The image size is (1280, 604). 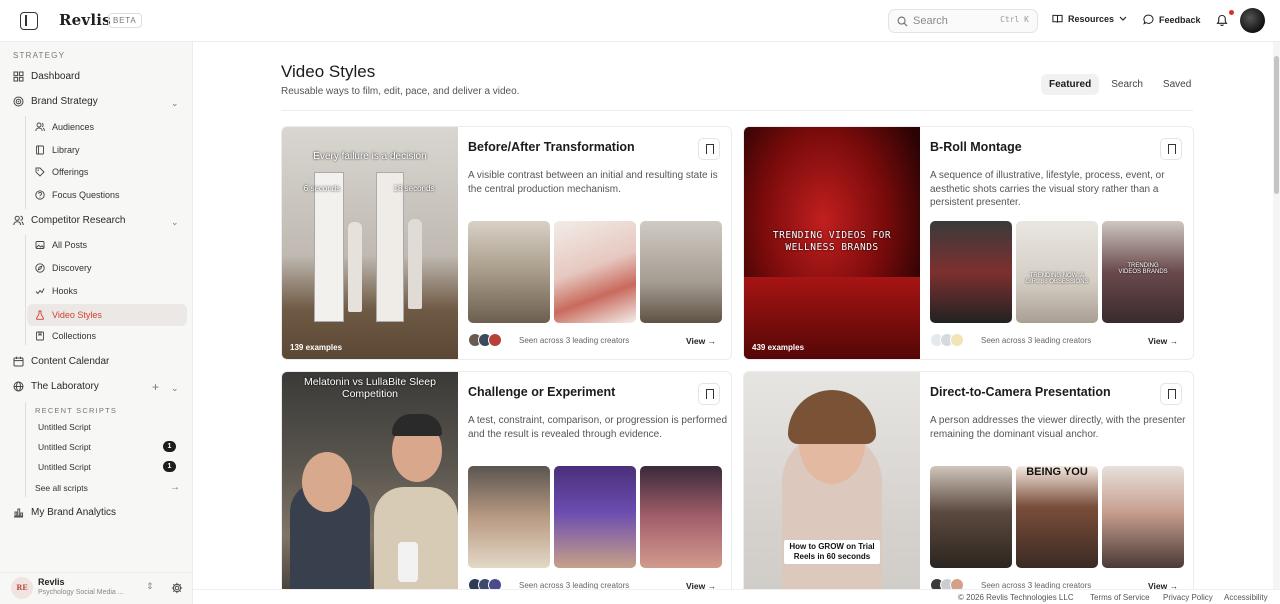 What do you see at coordinates (39, 55) in the screenshot?
I see `section-label: STRATEGY` at bounding box center [39, 55].